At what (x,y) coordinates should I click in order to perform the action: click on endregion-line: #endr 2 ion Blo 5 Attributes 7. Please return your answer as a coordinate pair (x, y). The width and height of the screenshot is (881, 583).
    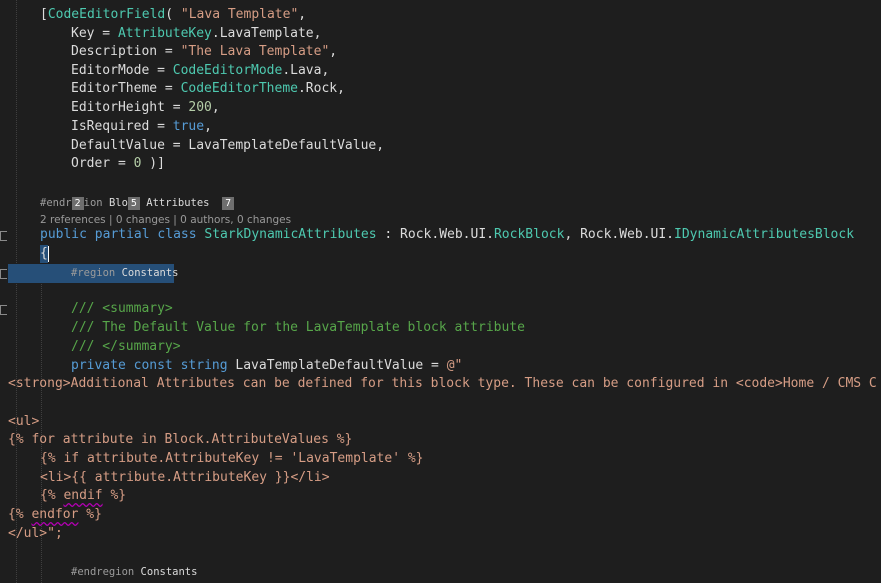
    Looking at the image, I should click on (137, 203).